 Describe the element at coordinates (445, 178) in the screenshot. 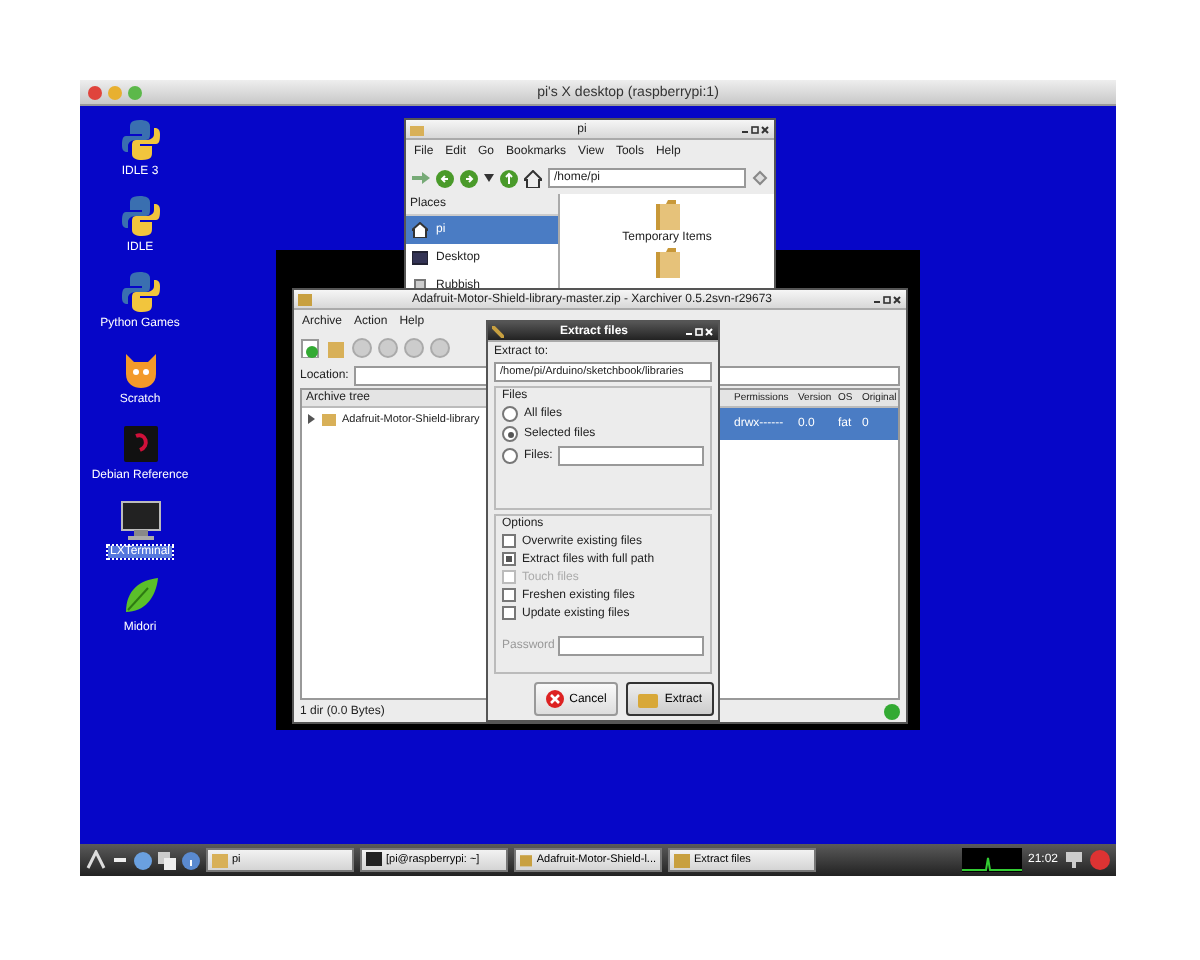

I see `back-icon` at that location.